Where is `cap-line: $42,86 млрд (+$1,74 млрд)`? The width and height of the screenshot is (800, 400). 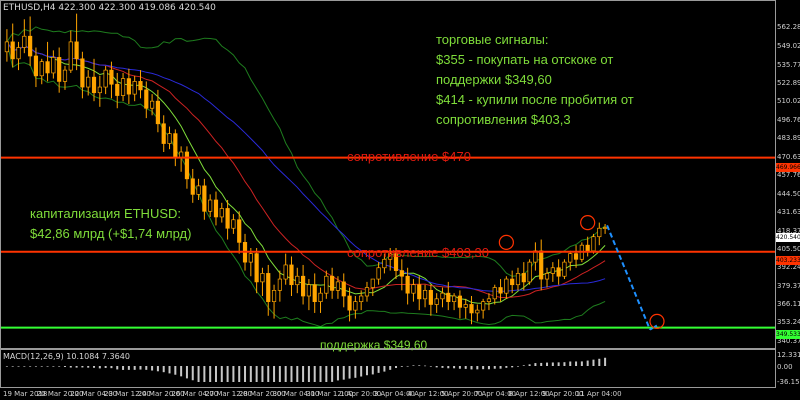
cap-line: $42,86 млрд (+$1,74 млрд) is located at coordinates (111, 233).